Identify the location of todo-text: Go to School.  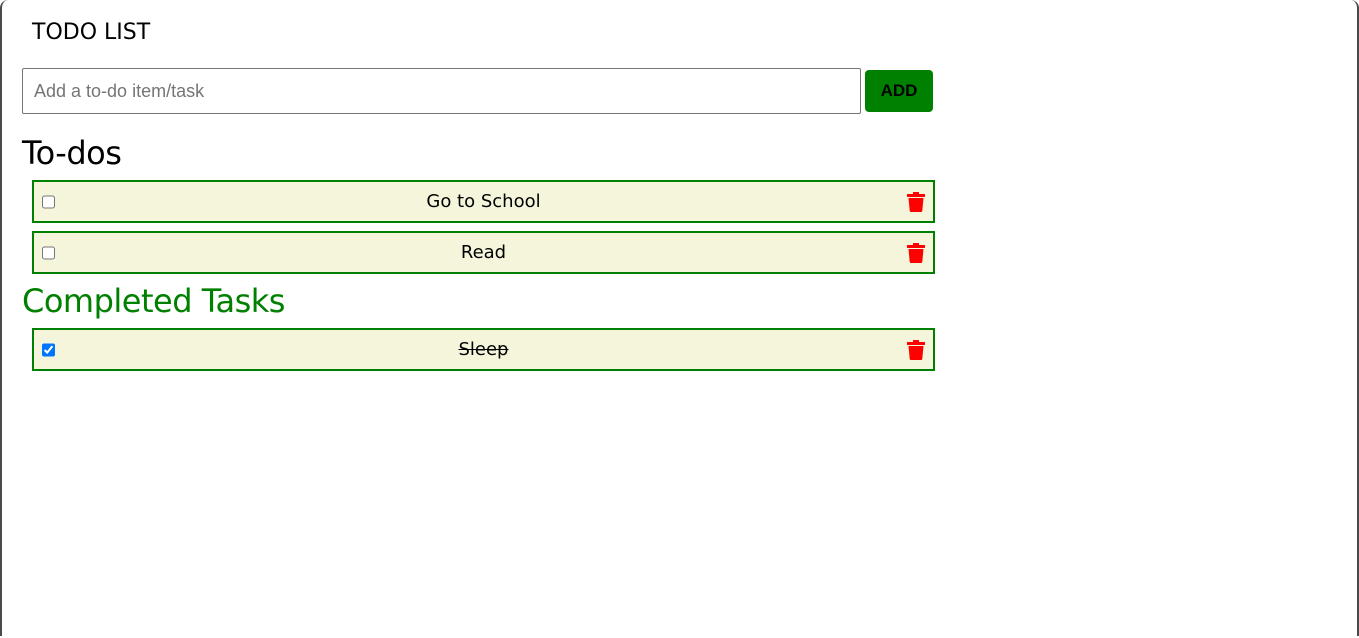
(483, 201).